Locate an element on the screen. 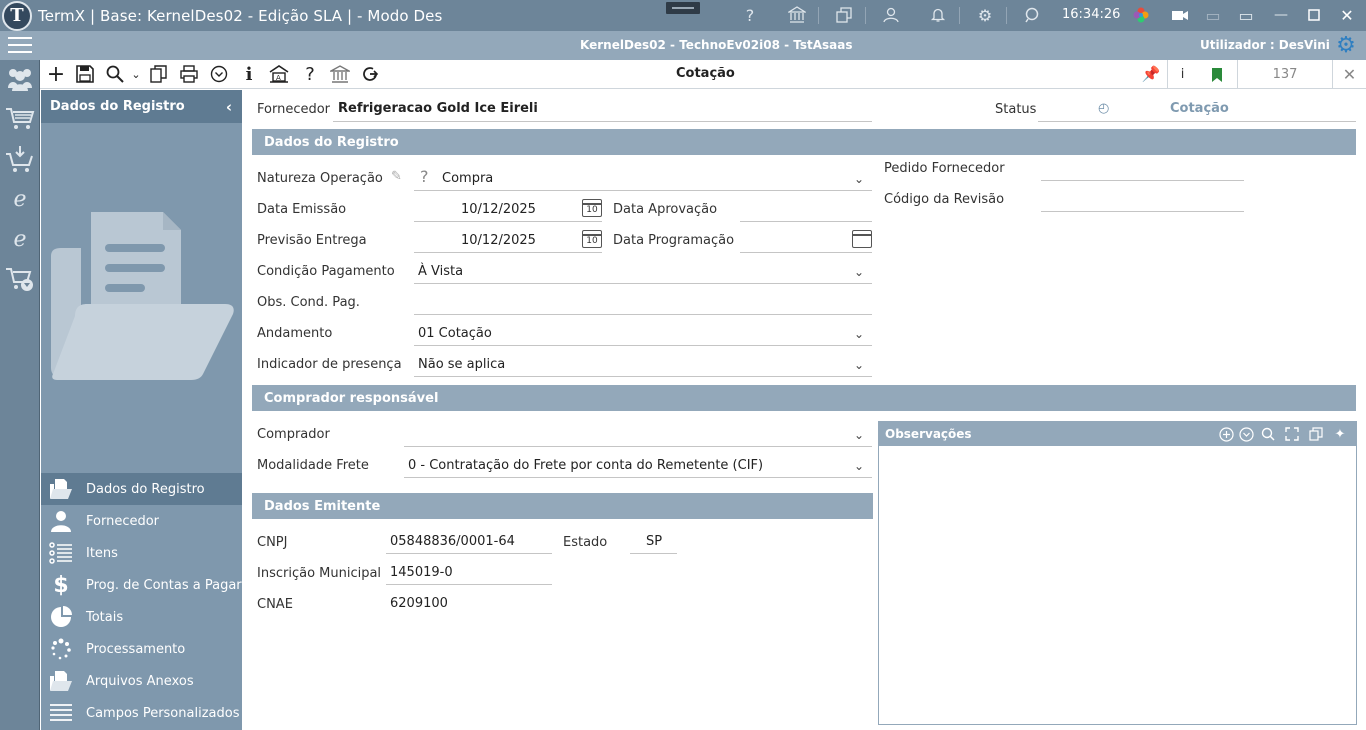  search-icon is located at coordinates (1268, 434).